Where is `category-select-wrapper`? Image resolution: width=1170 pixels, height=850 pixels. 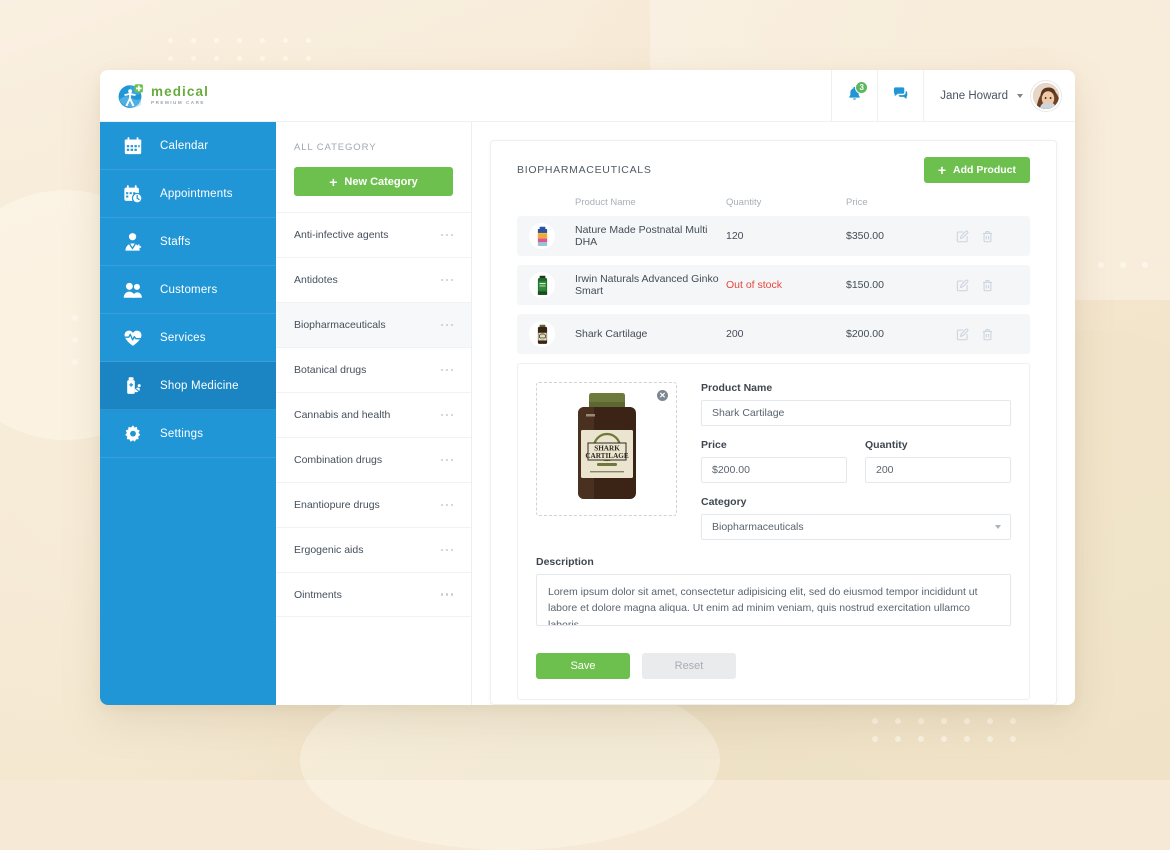 category-select-wrapper is located at coordinates (856, 527).